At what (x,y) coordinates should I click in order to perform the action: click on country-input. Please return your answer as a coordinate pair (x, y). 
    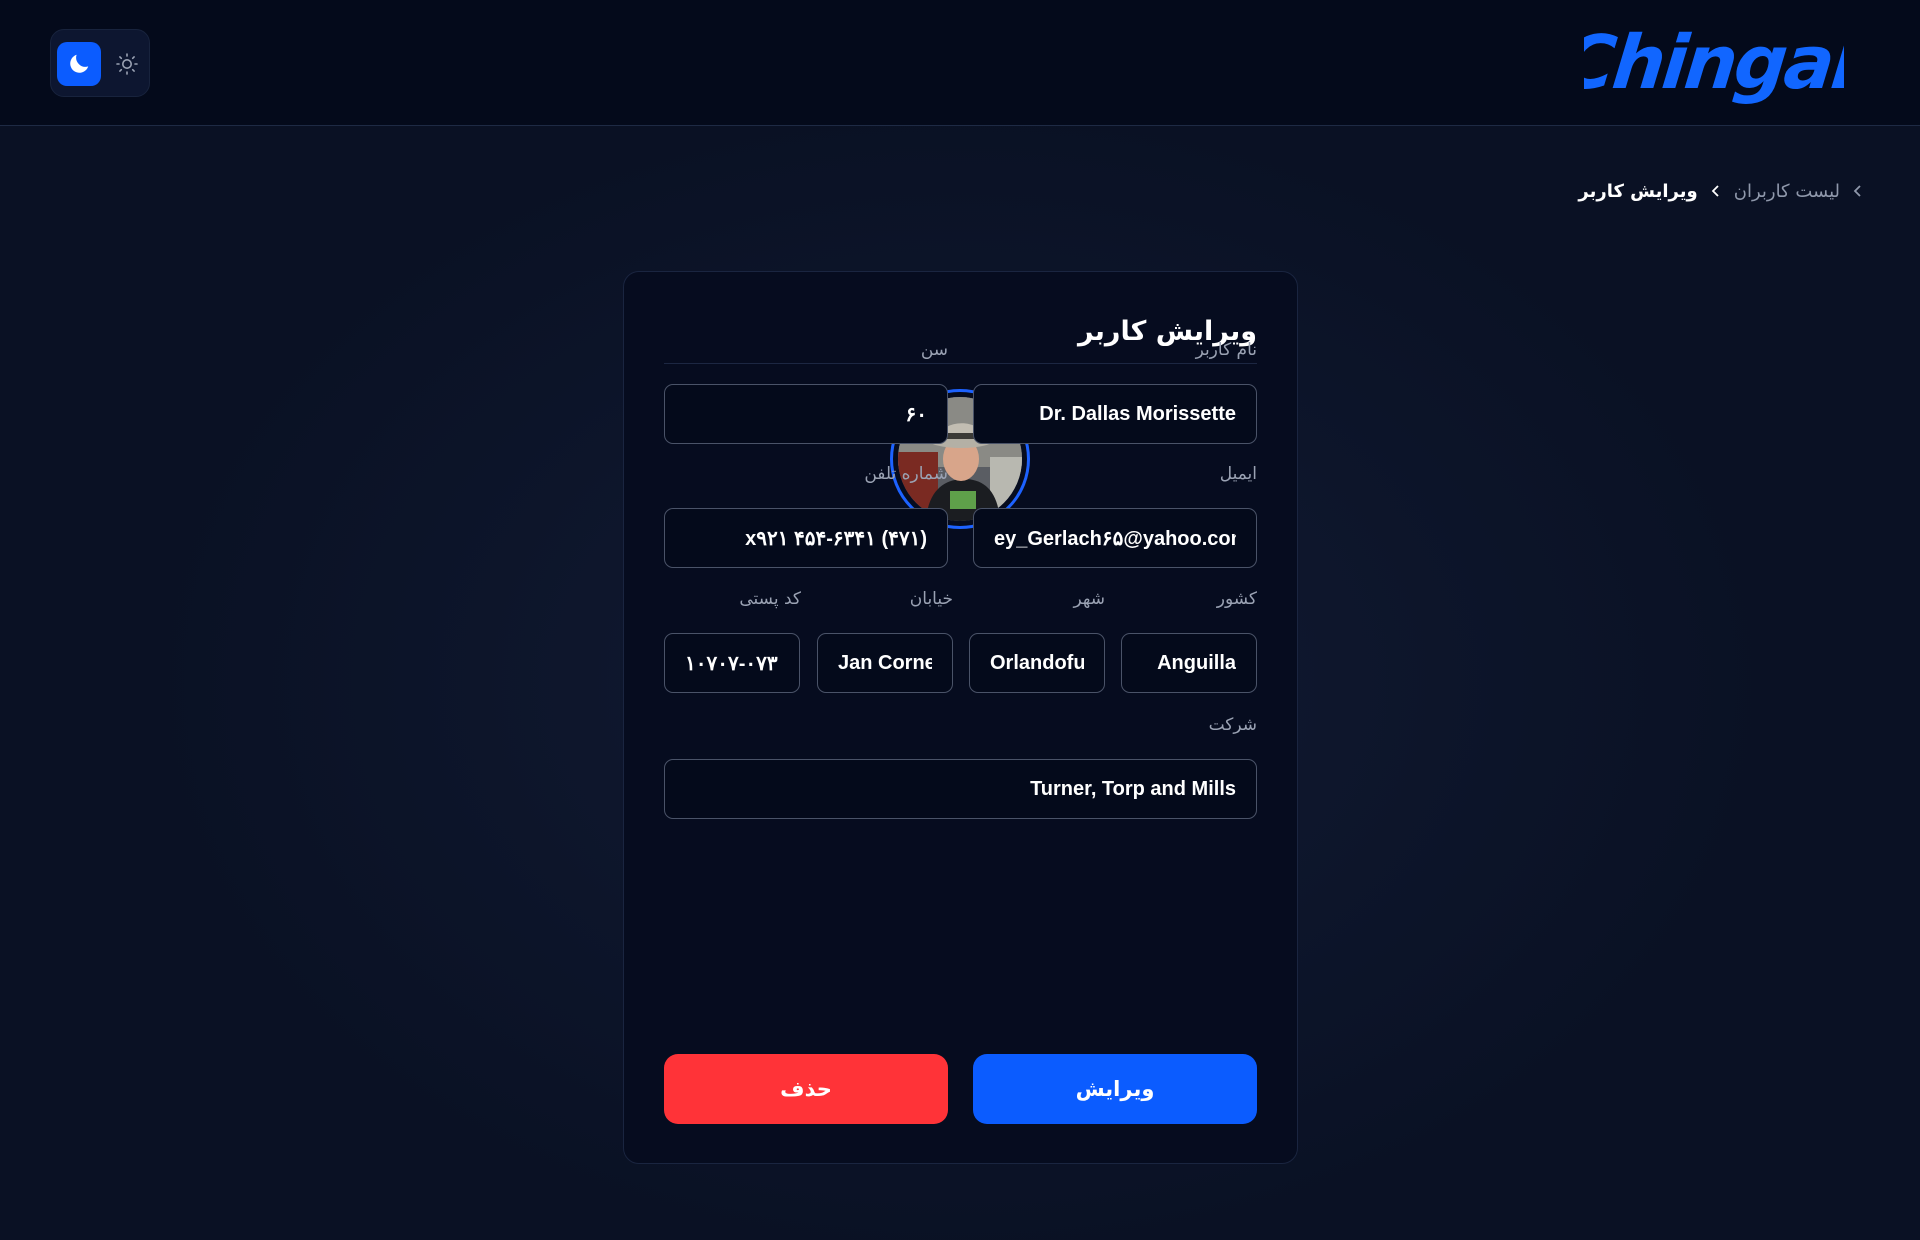
    Looking at the image, I should click on (1189, 663).